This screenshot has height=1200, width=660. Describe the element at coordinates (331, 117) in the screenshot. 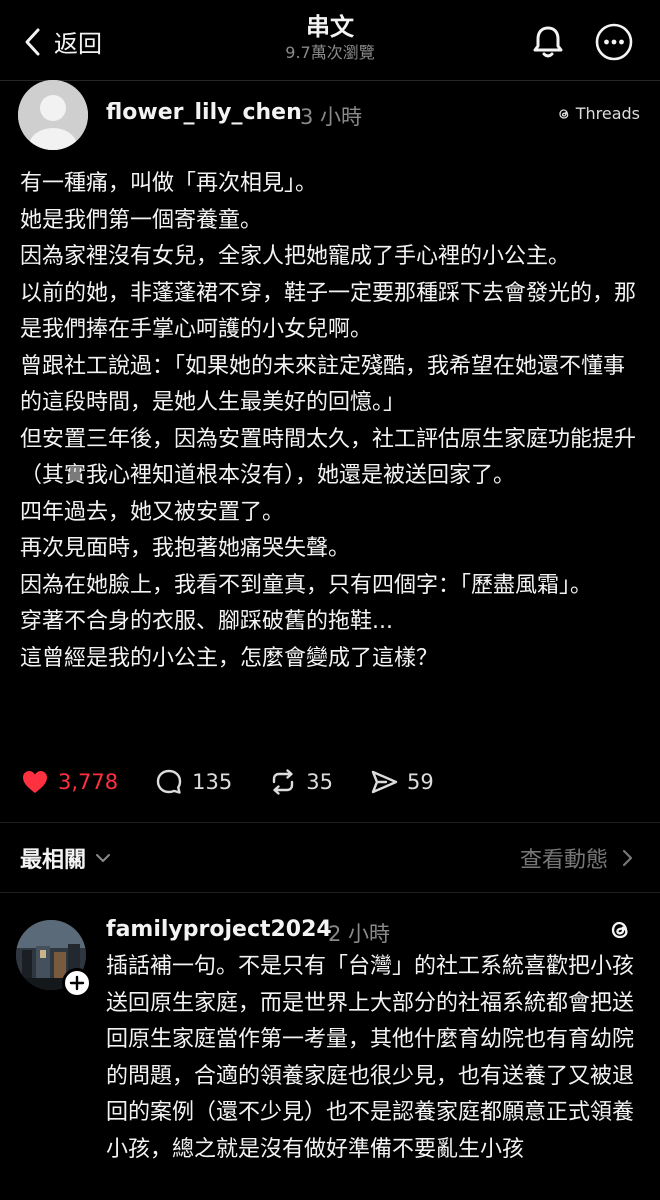

I see `post-time: 3 小時` at that location.